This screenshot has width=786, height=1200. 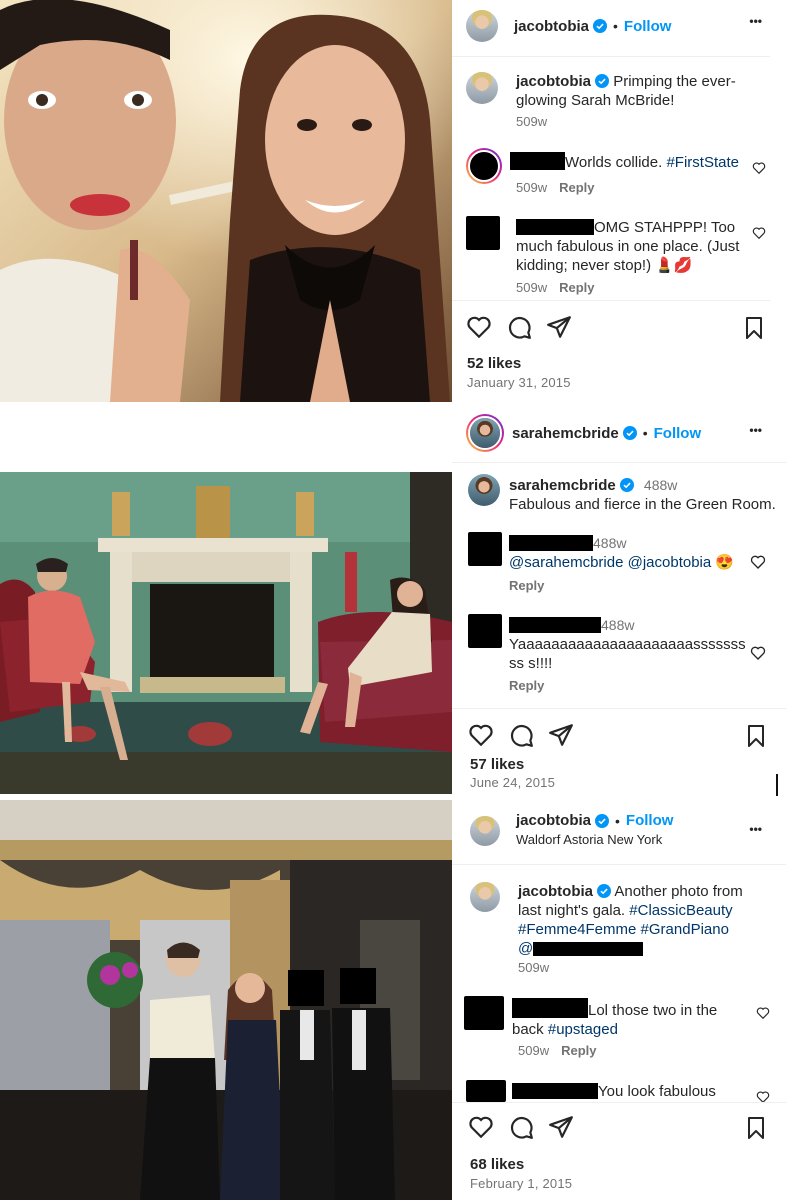 I want to click on post-2-comment-2-avatar, so click(x=485, y=631).